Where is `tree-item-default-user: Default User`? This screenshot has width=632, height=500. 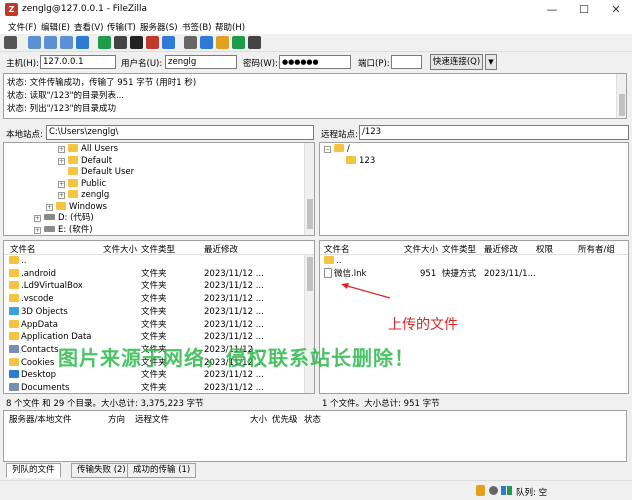
tree-item-default-user: Default User is located at coordinates (101, 172).